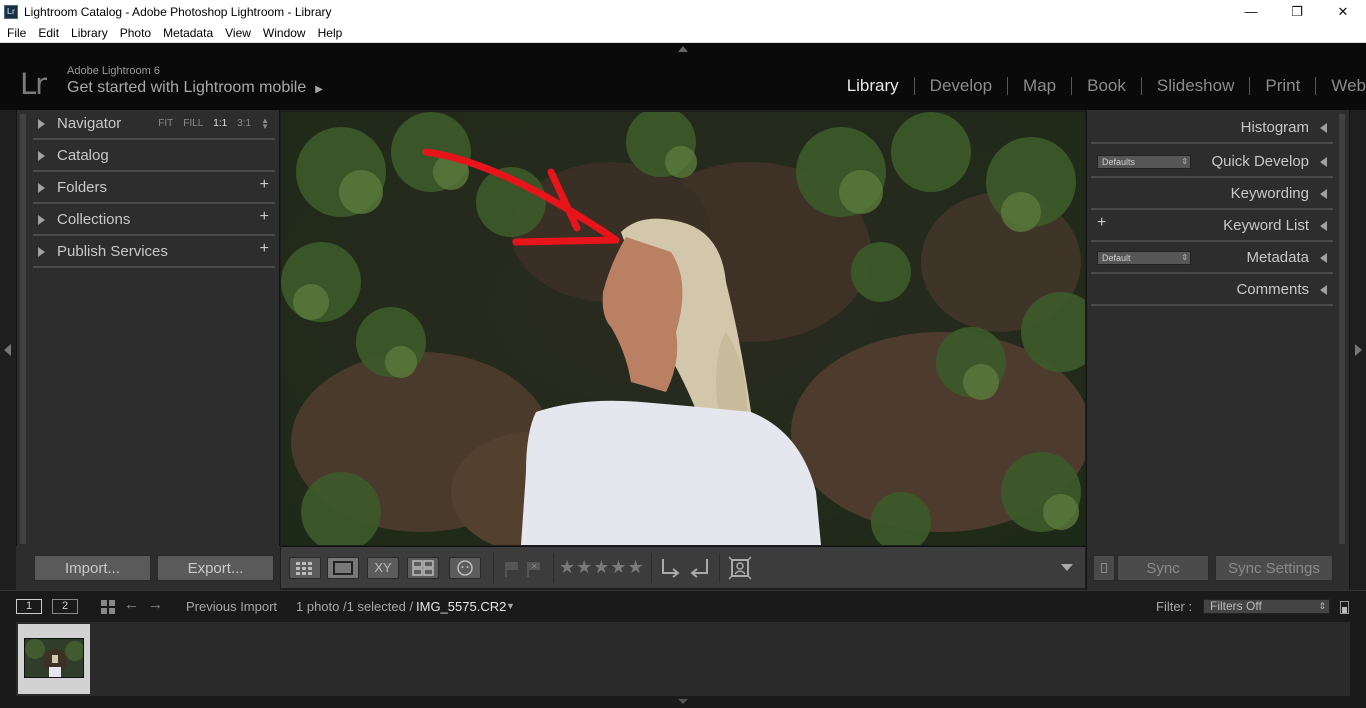  What do you see at coordinates (187, 87) in the screenshot?
I see `lightroom-mobile-label: Get started with Lightroom mobile` at bounding box center [187, 87].